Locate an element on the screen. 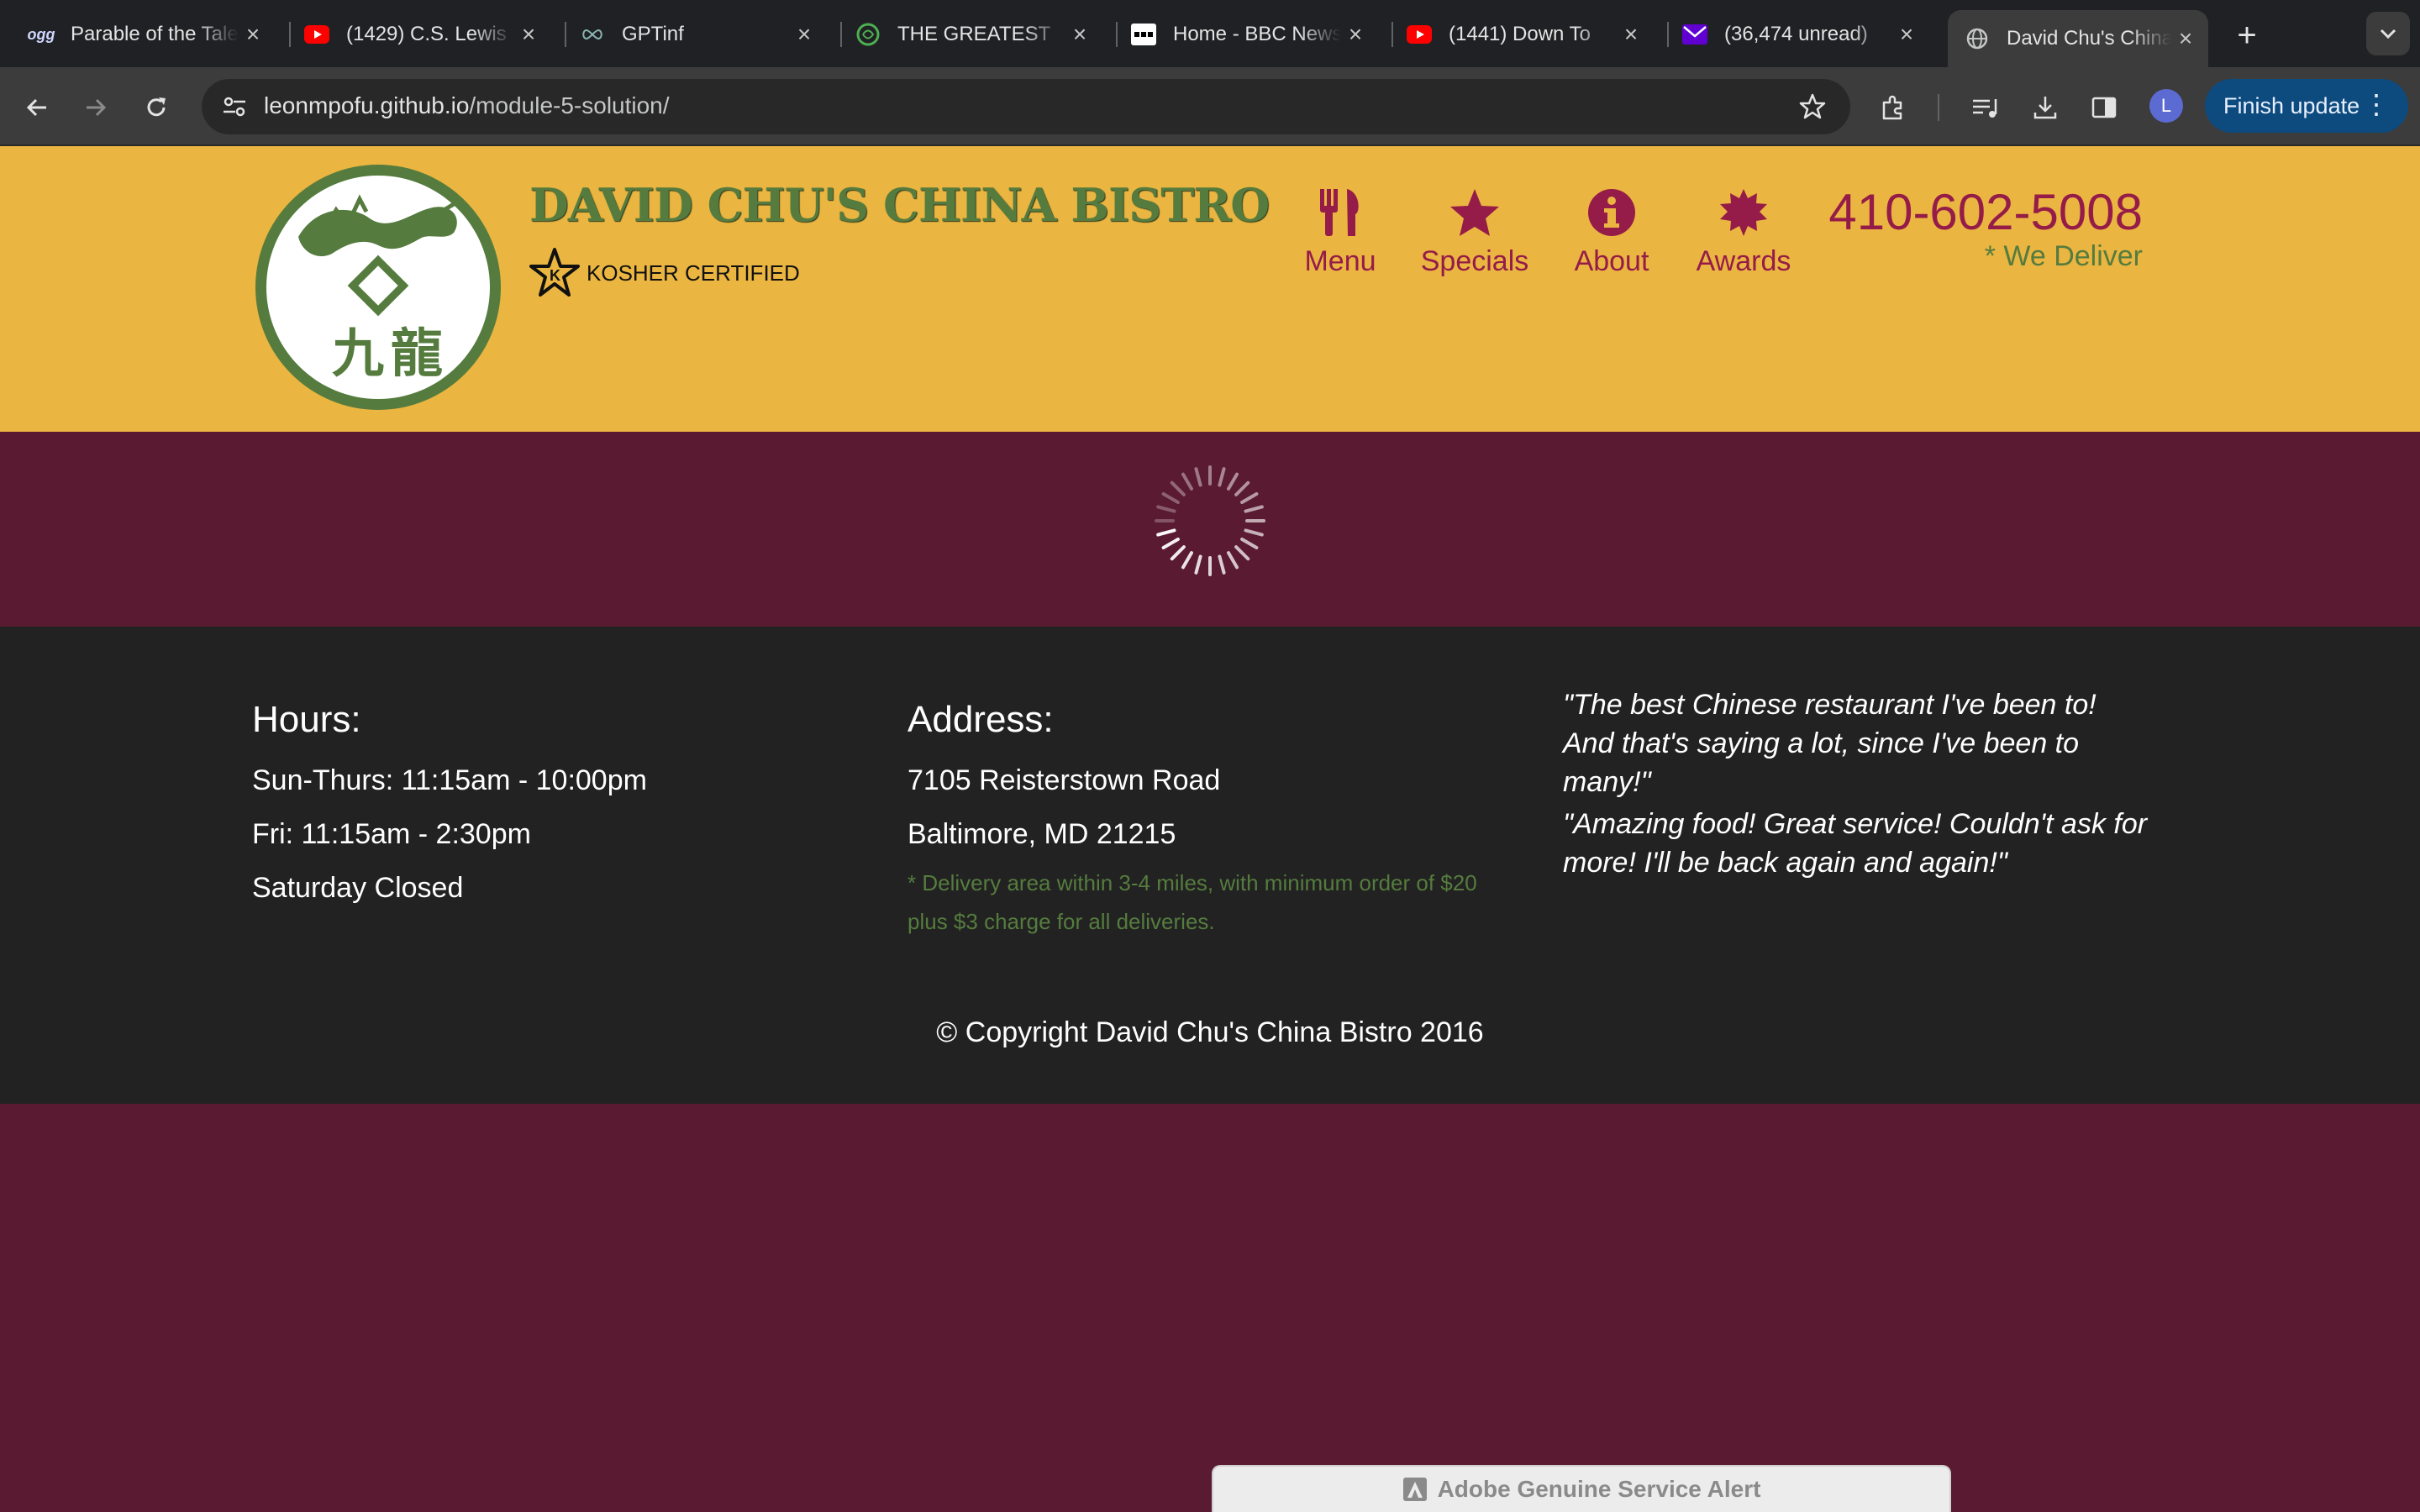 The width and height of the screenshot is (2420, 1512). arrow-left-icon is located at coordinates (36, 107).